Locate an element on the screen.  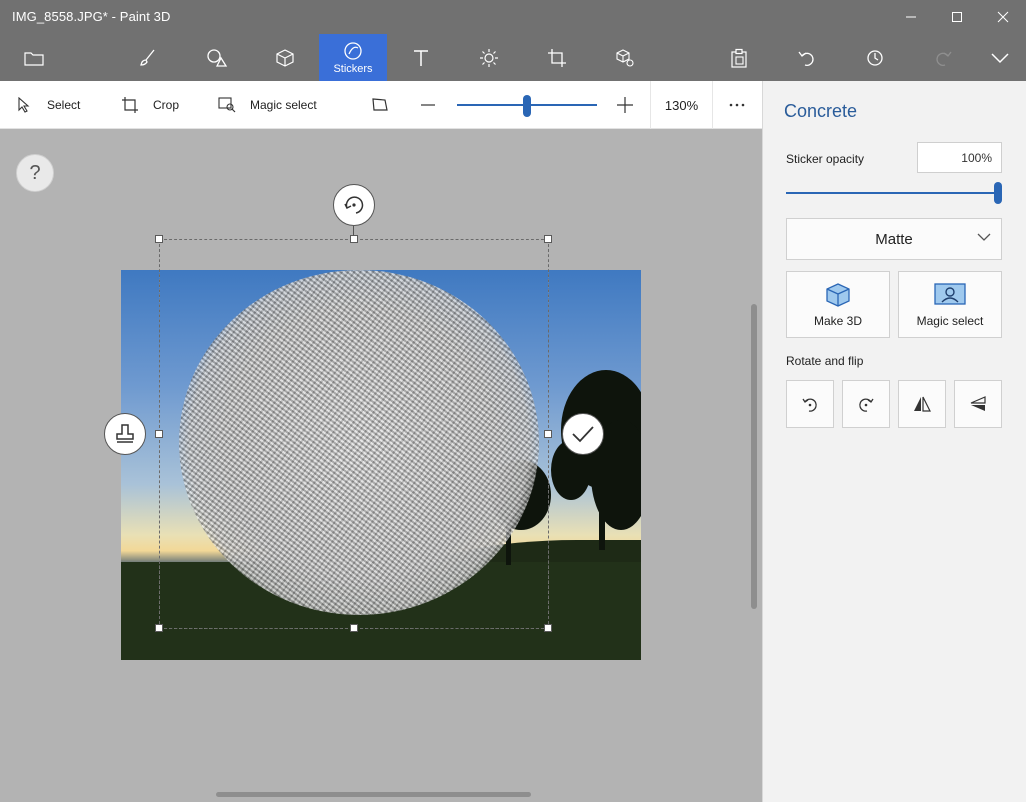
tool-3d-shapes is located at coordinates (285, 57).